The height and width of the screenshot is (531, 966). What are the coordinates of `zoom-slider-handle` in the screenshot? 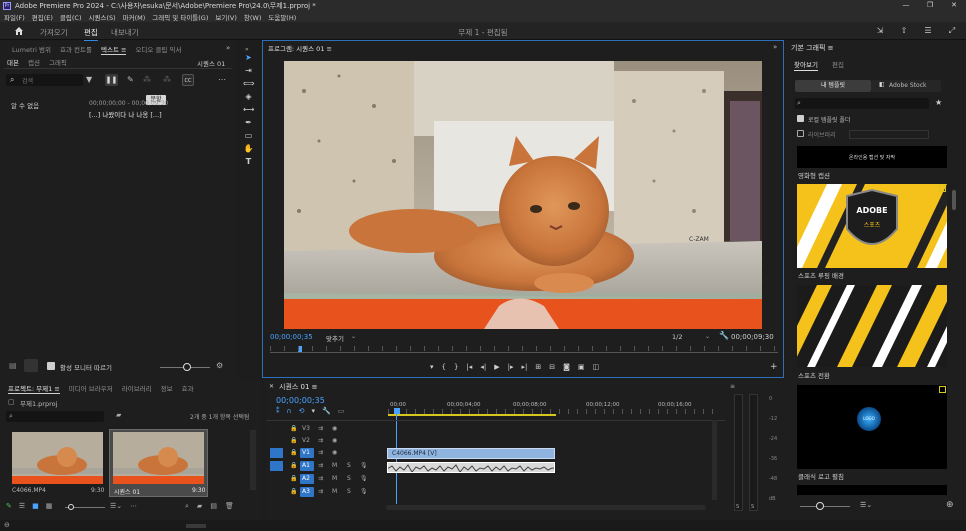 It's located at (187, 367).